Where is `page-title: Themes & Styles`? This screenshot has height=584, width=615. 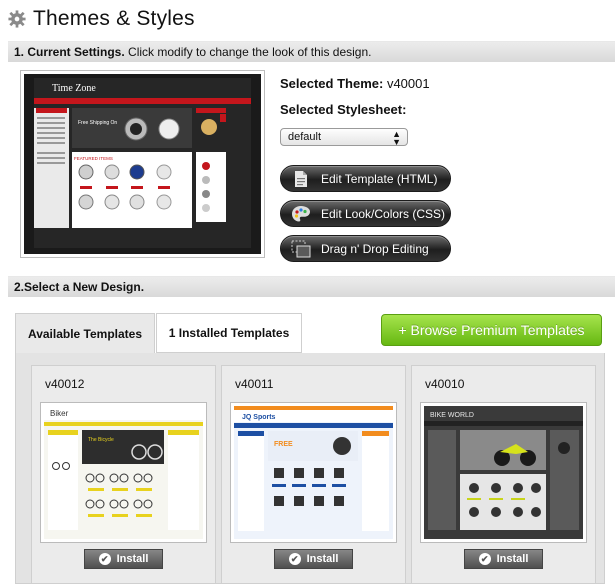 page-title: Themes & Styles is located at coordinates (114, 18).